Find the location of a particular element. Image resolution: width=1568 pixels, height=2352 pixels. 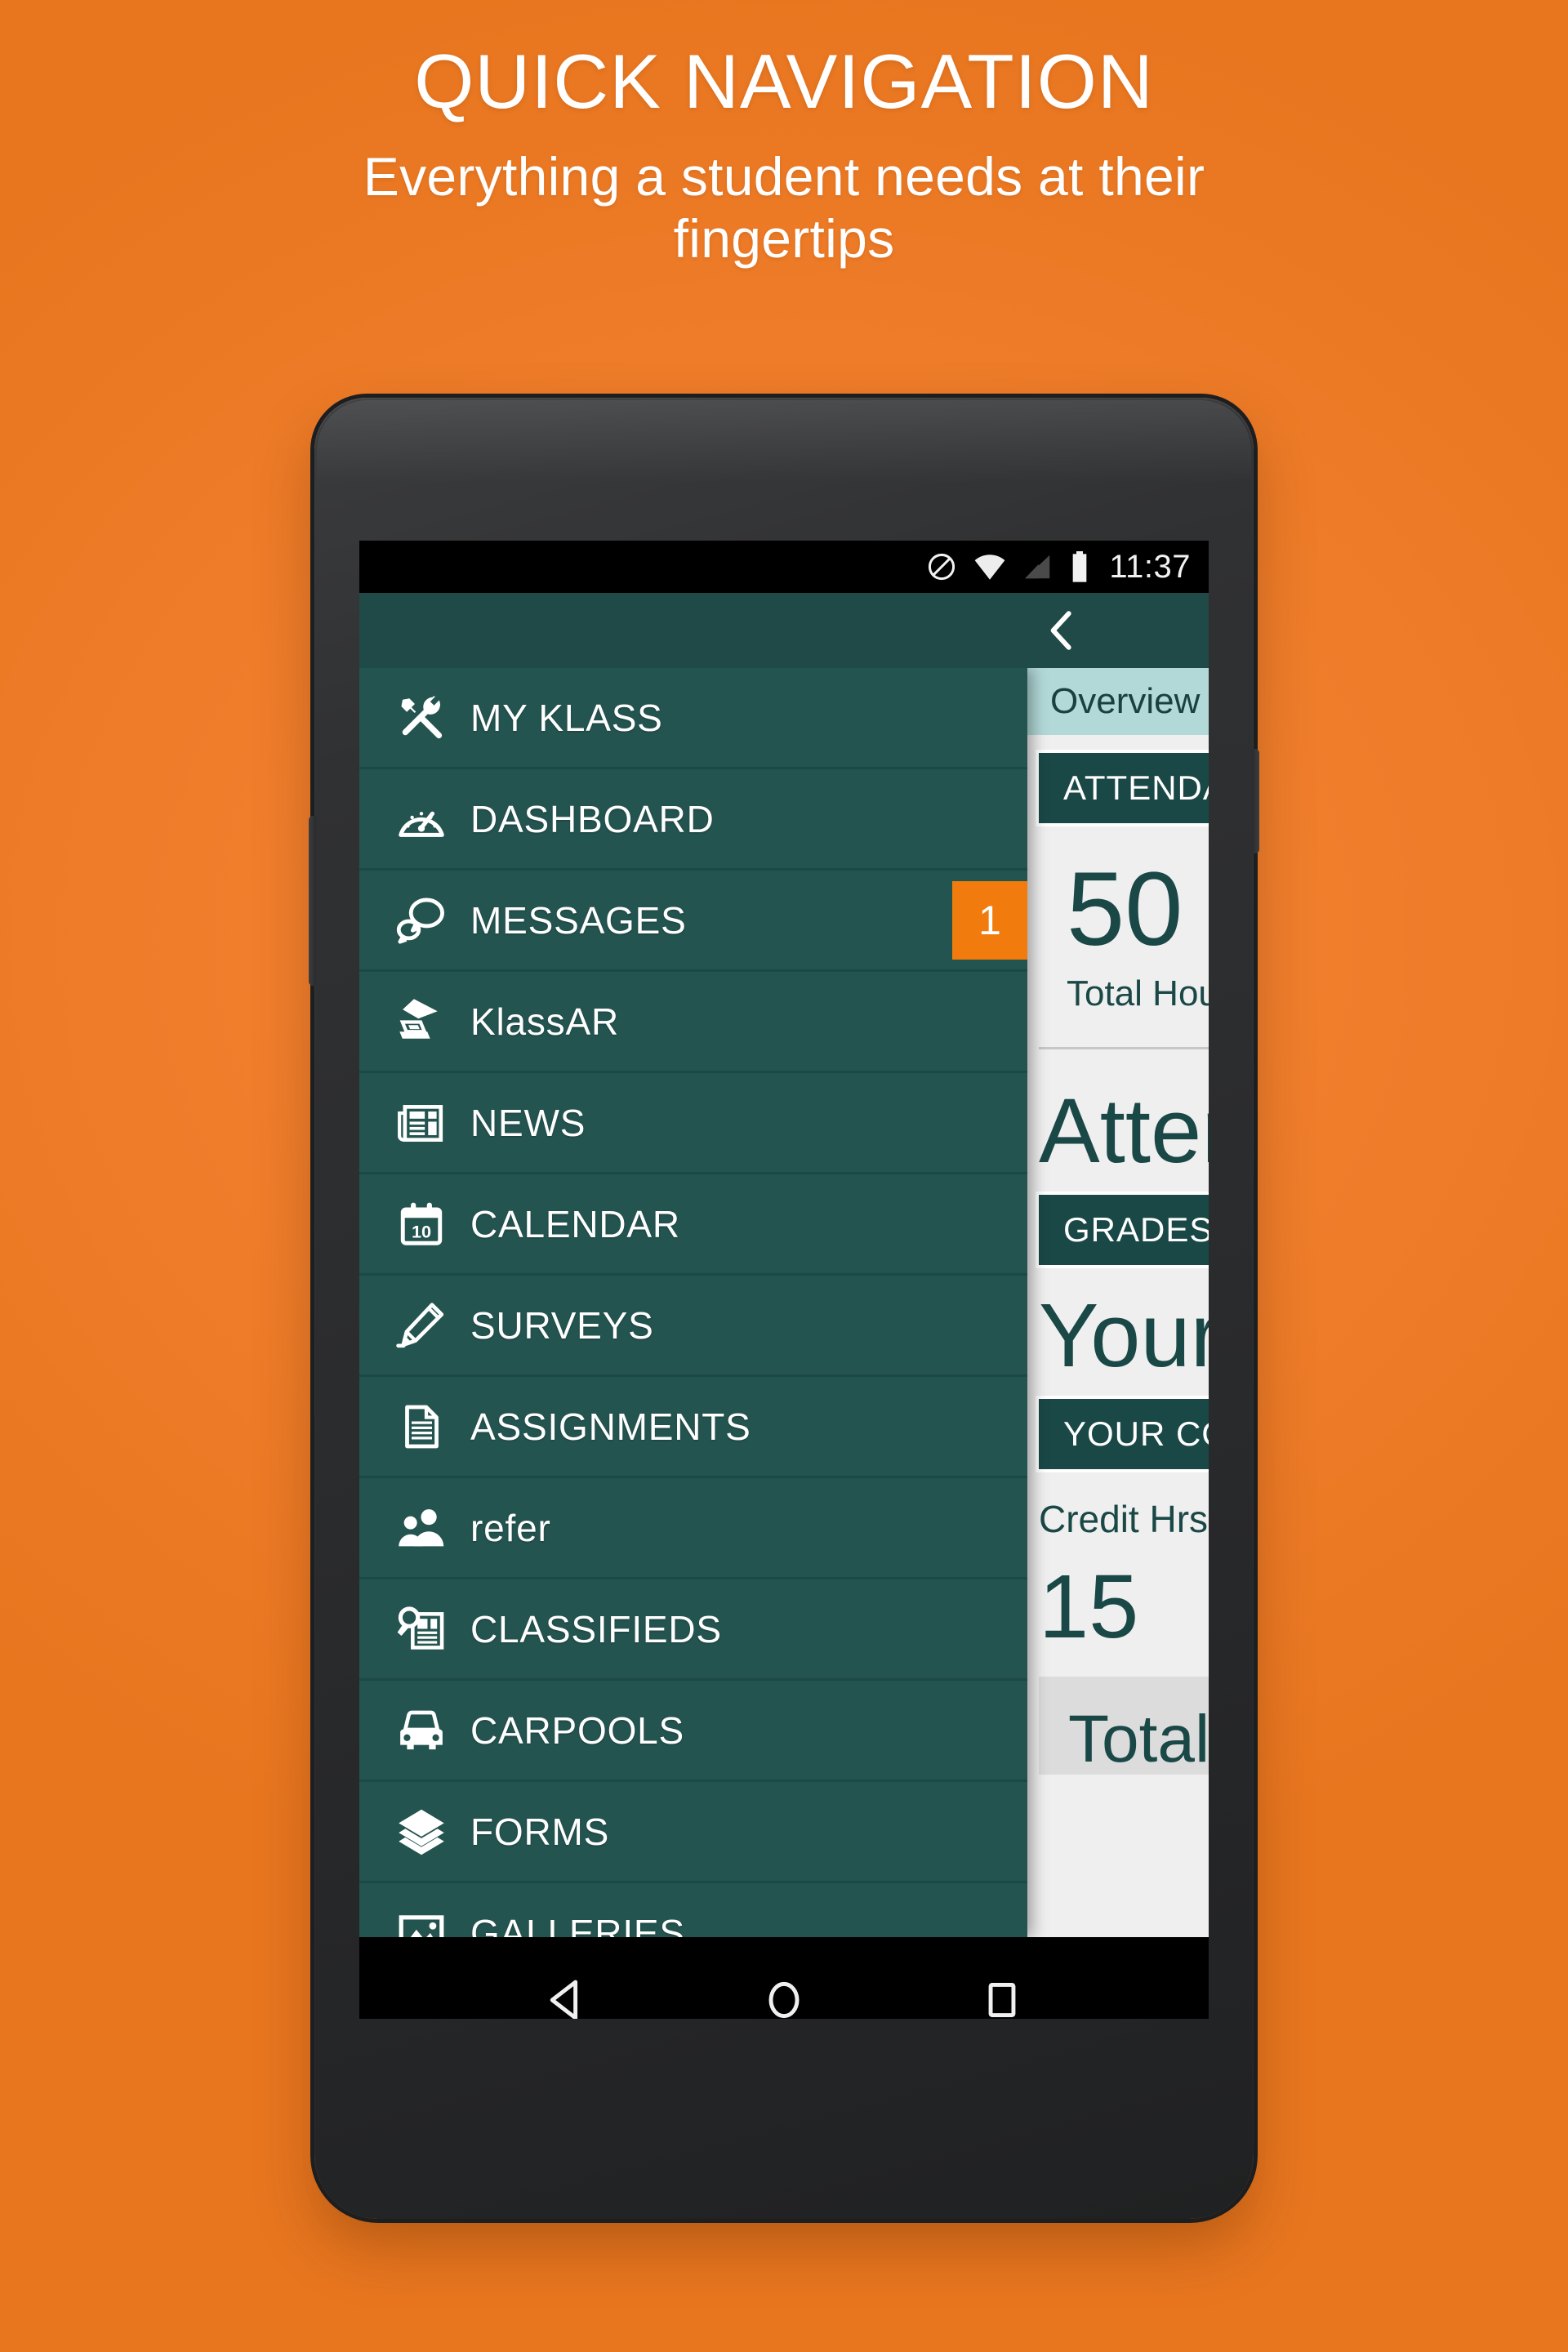

drawer-item-label: KlassAR is located at coordinates (544, 1021).